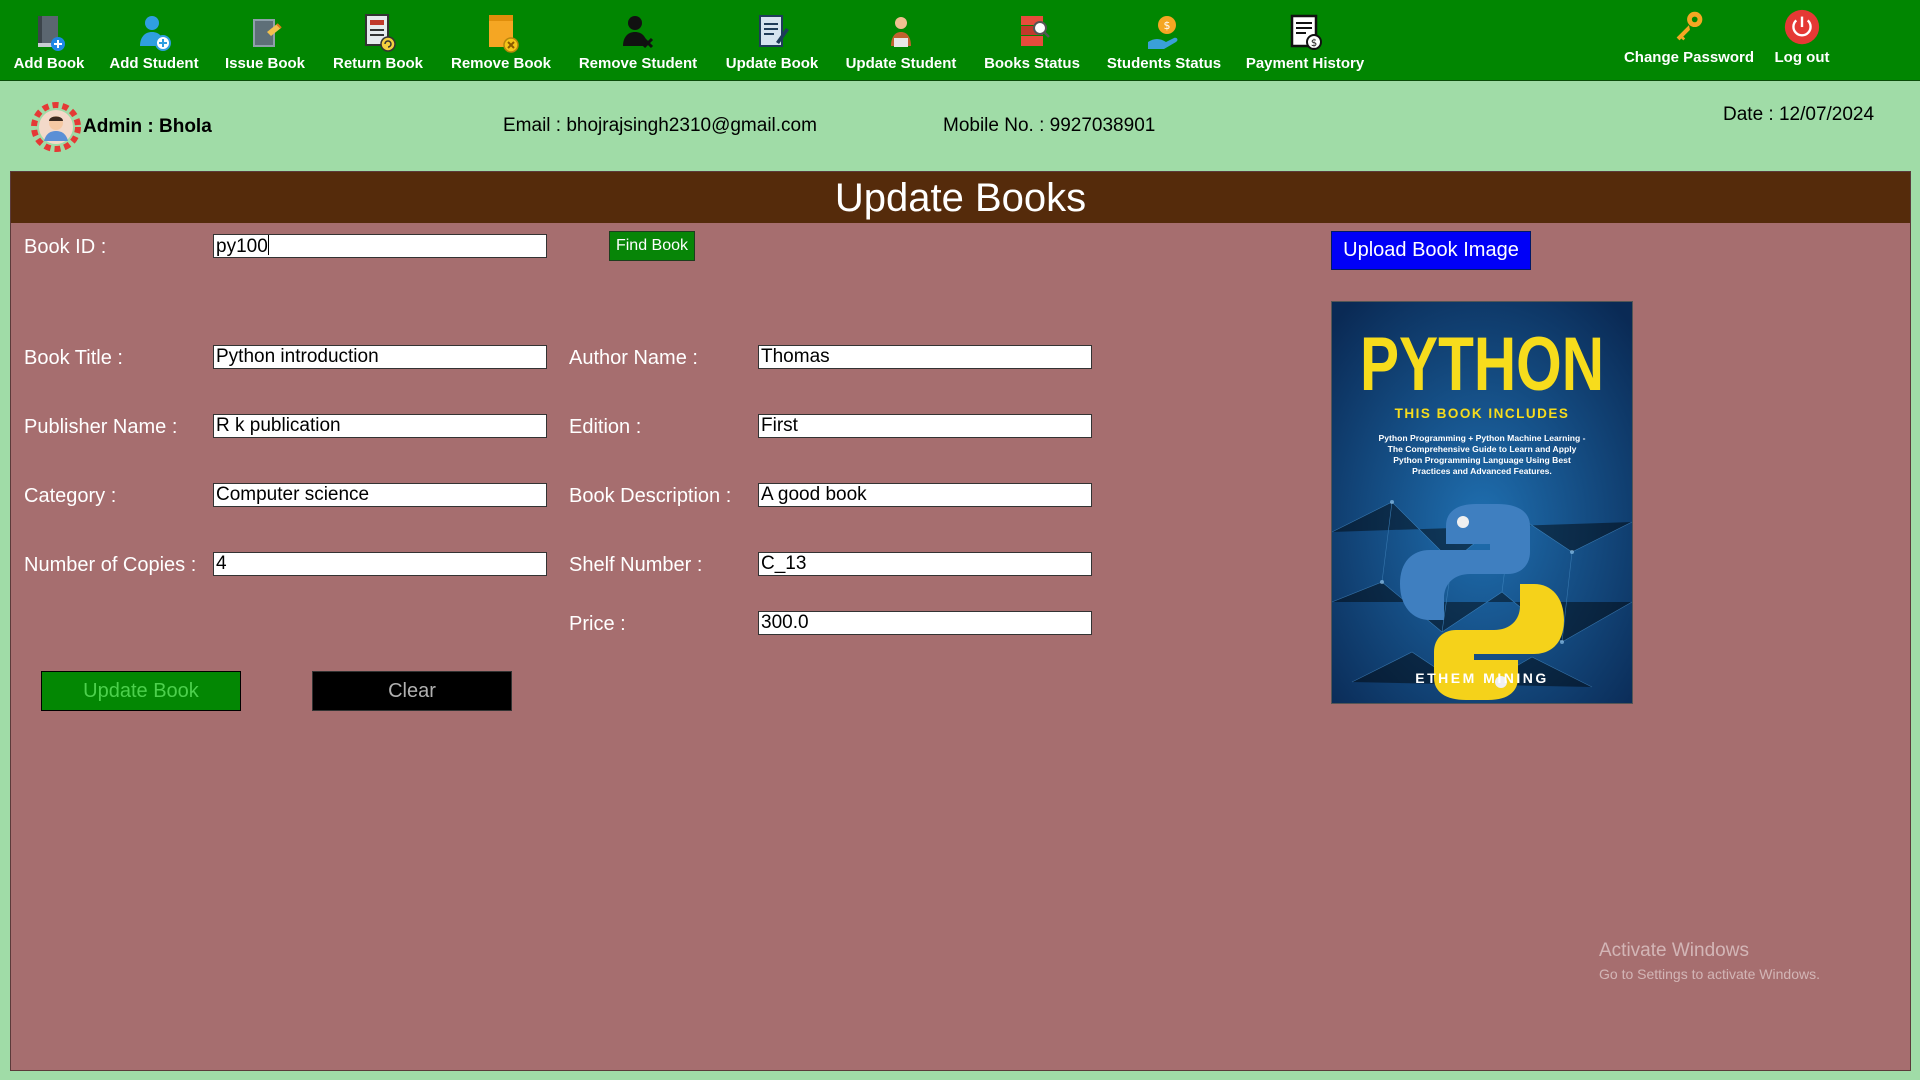 This screenshot has height=1080, width=1920. I want to click on return-book-icon, so click(380, 33).